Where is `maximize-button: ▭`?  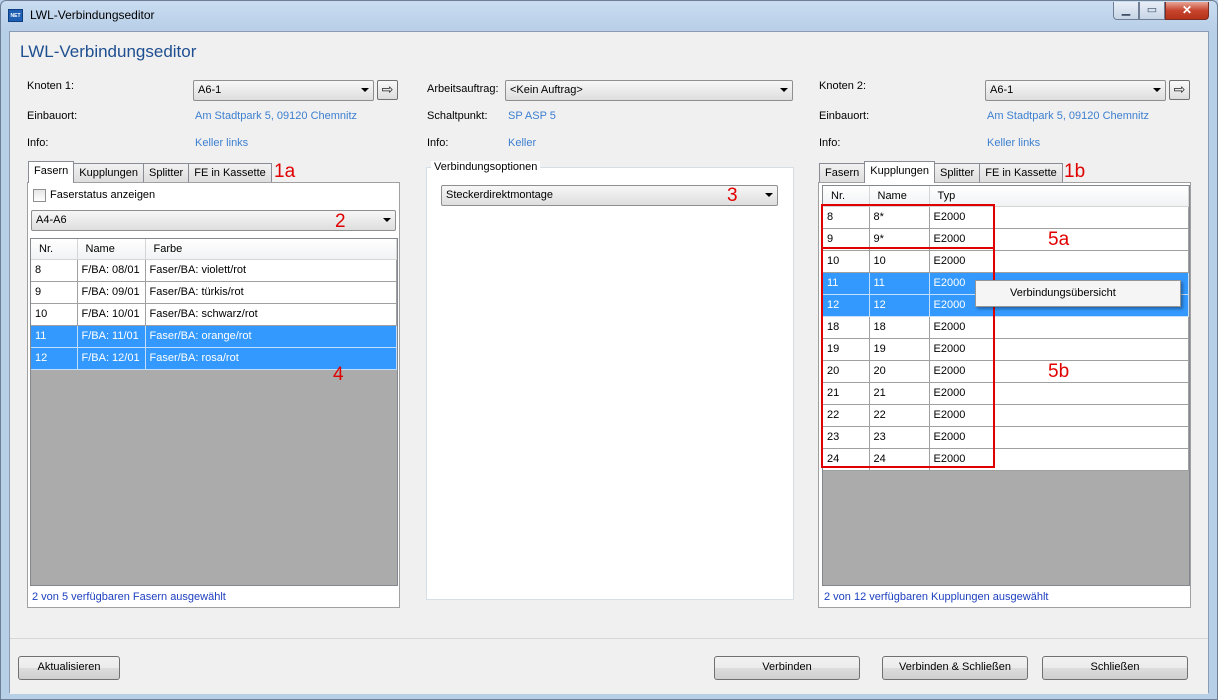 maximize-button: ▭ is located at coordinates (1152, 11).